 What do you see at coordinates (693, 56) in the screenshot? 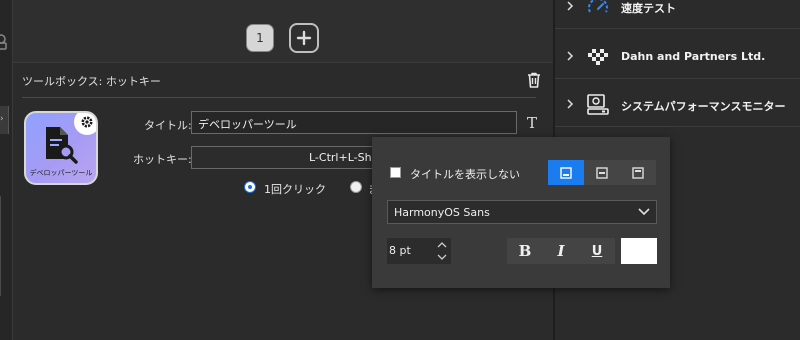
I see `tree-item-label: Dahn and Partners Ltd.` at bounding box center [693, 56].